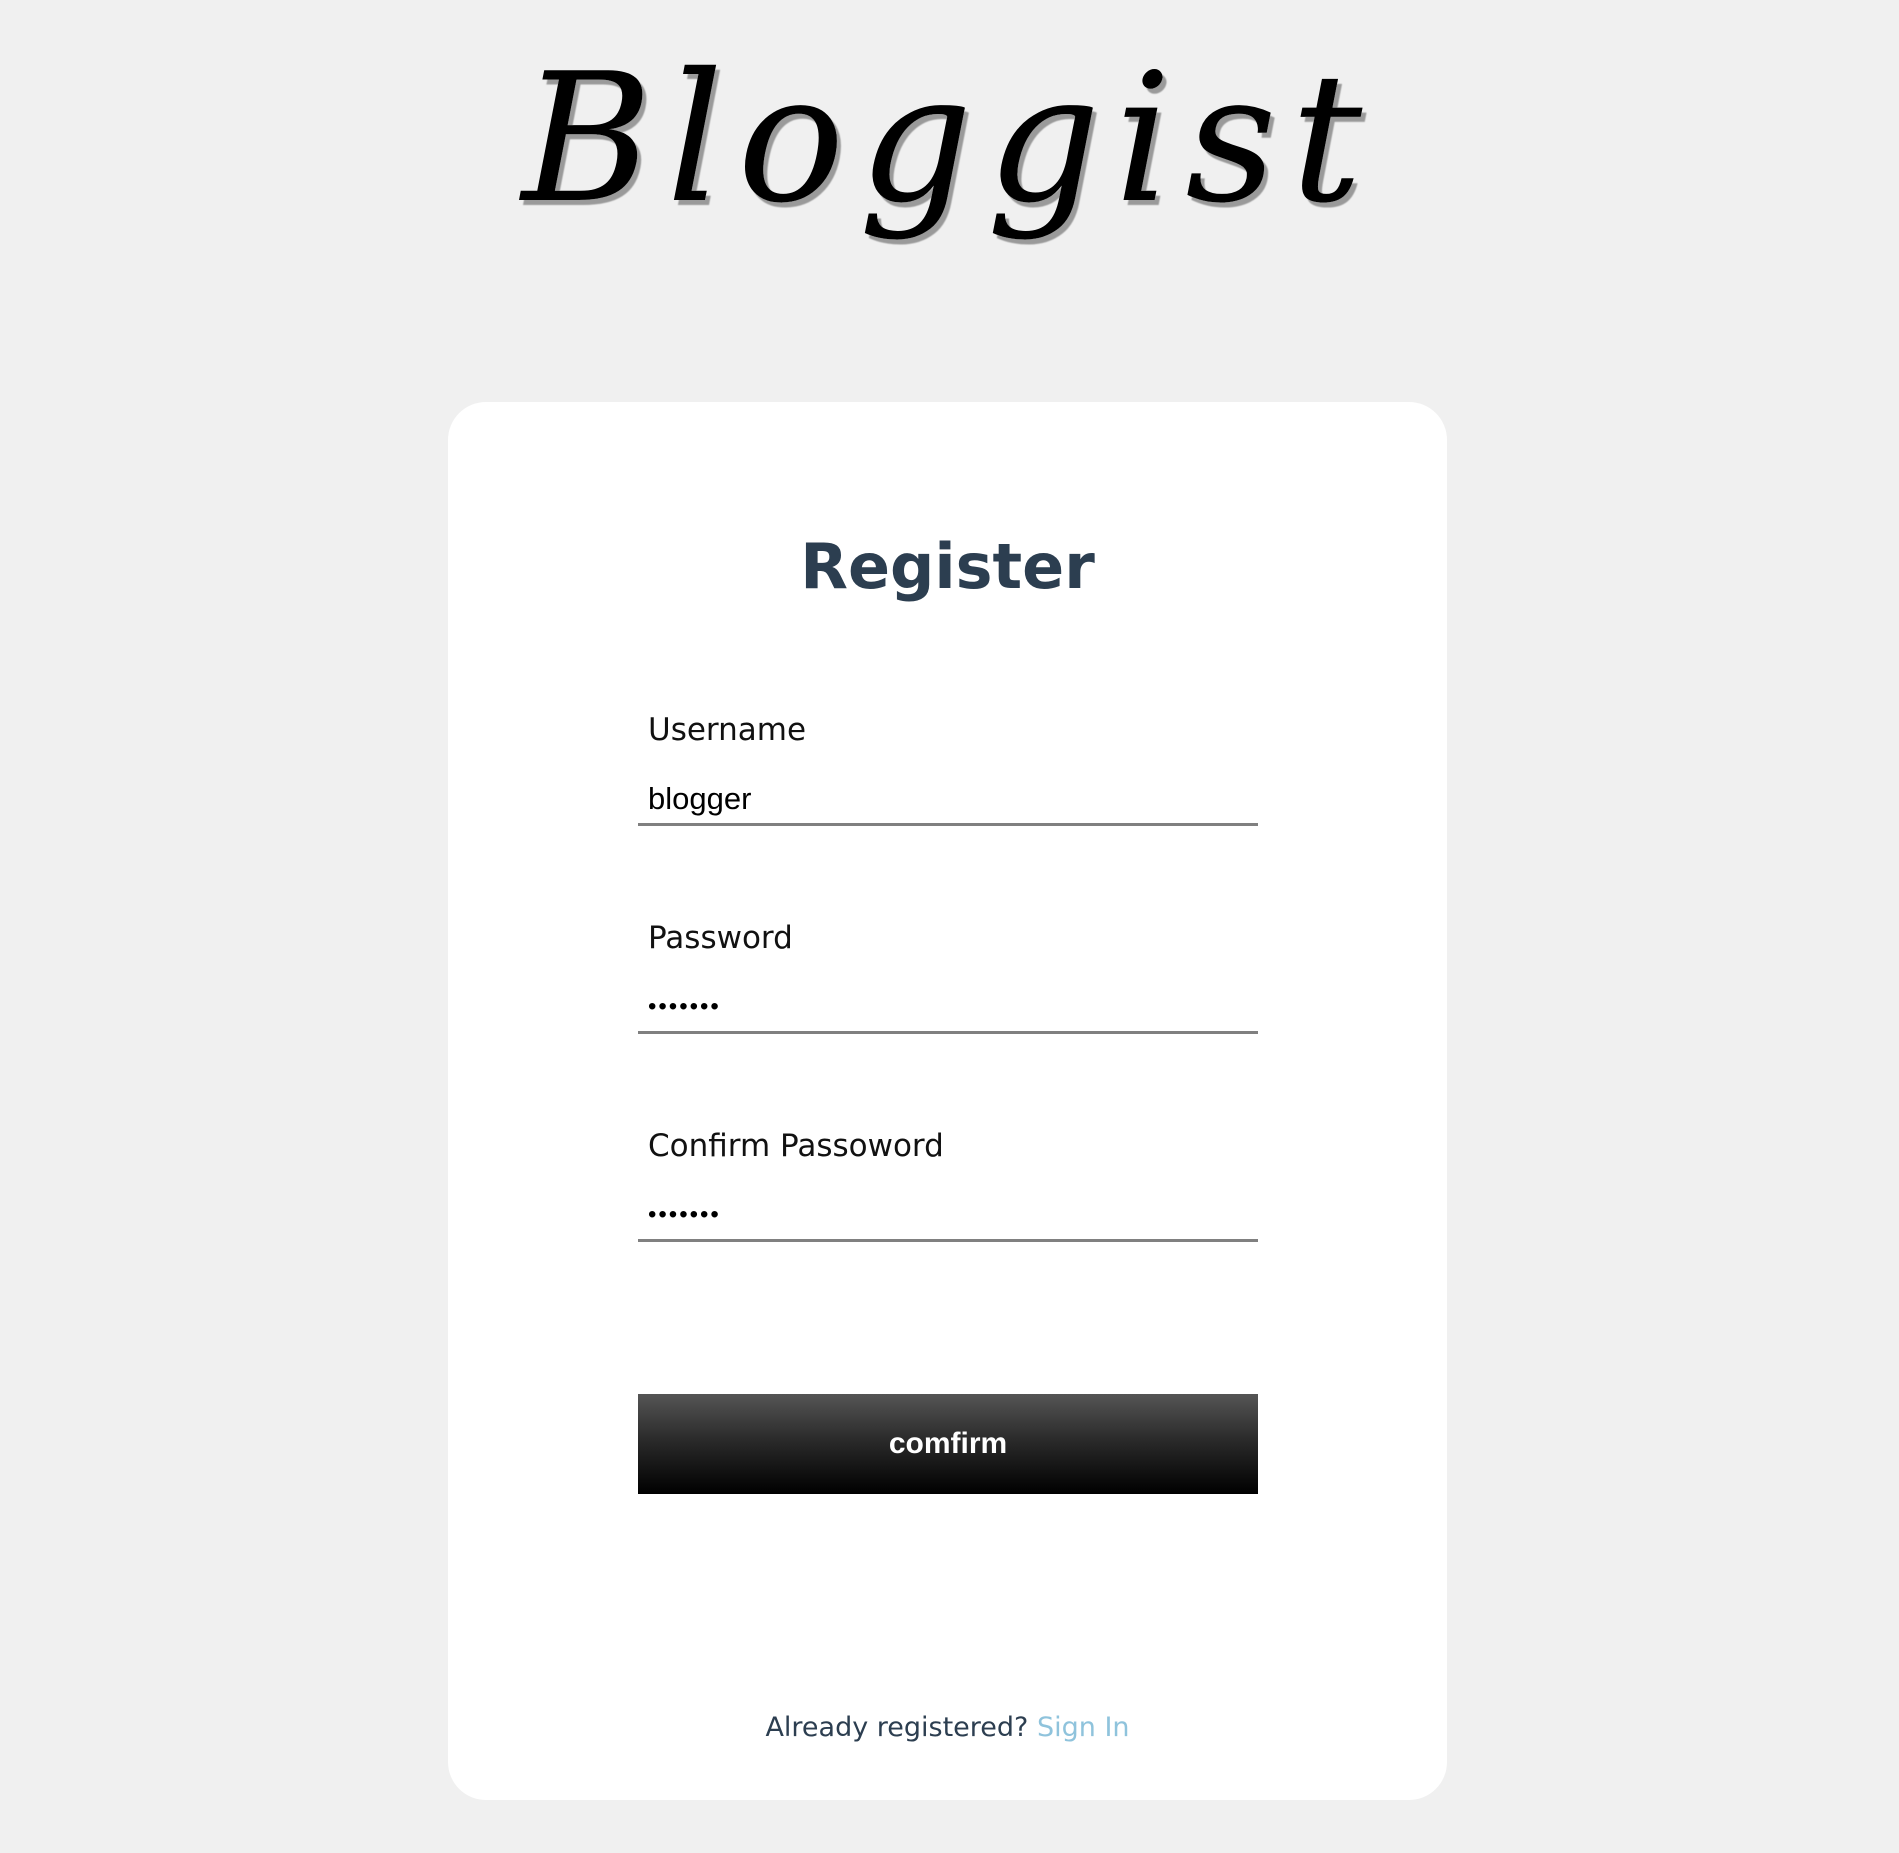 The image size is (1899, 1853). I want to click on signin-prompt-text: Already registered?, so click(897, 1727).